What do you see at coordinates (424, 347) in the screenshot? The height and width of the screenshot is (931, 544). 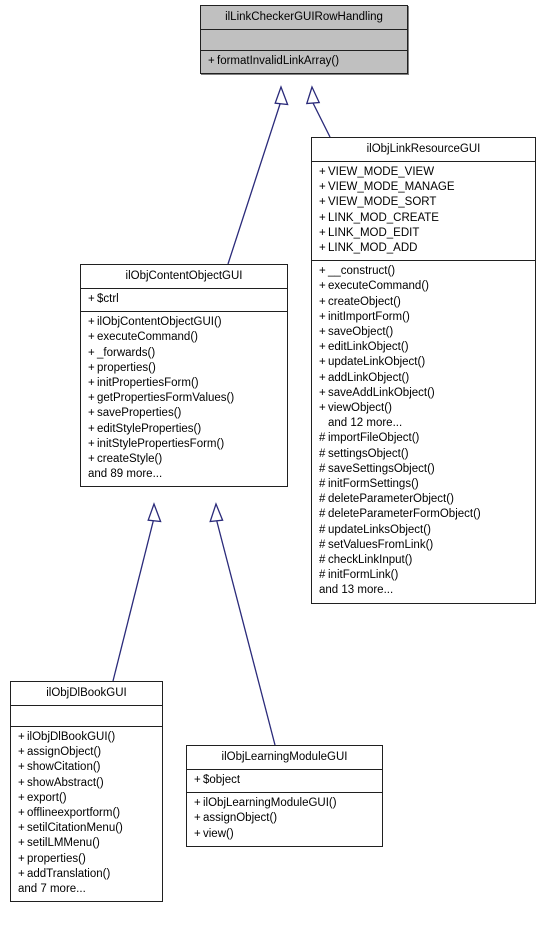 I see `operation-row: + editLinkObject()` at bounding box center [424, 347].